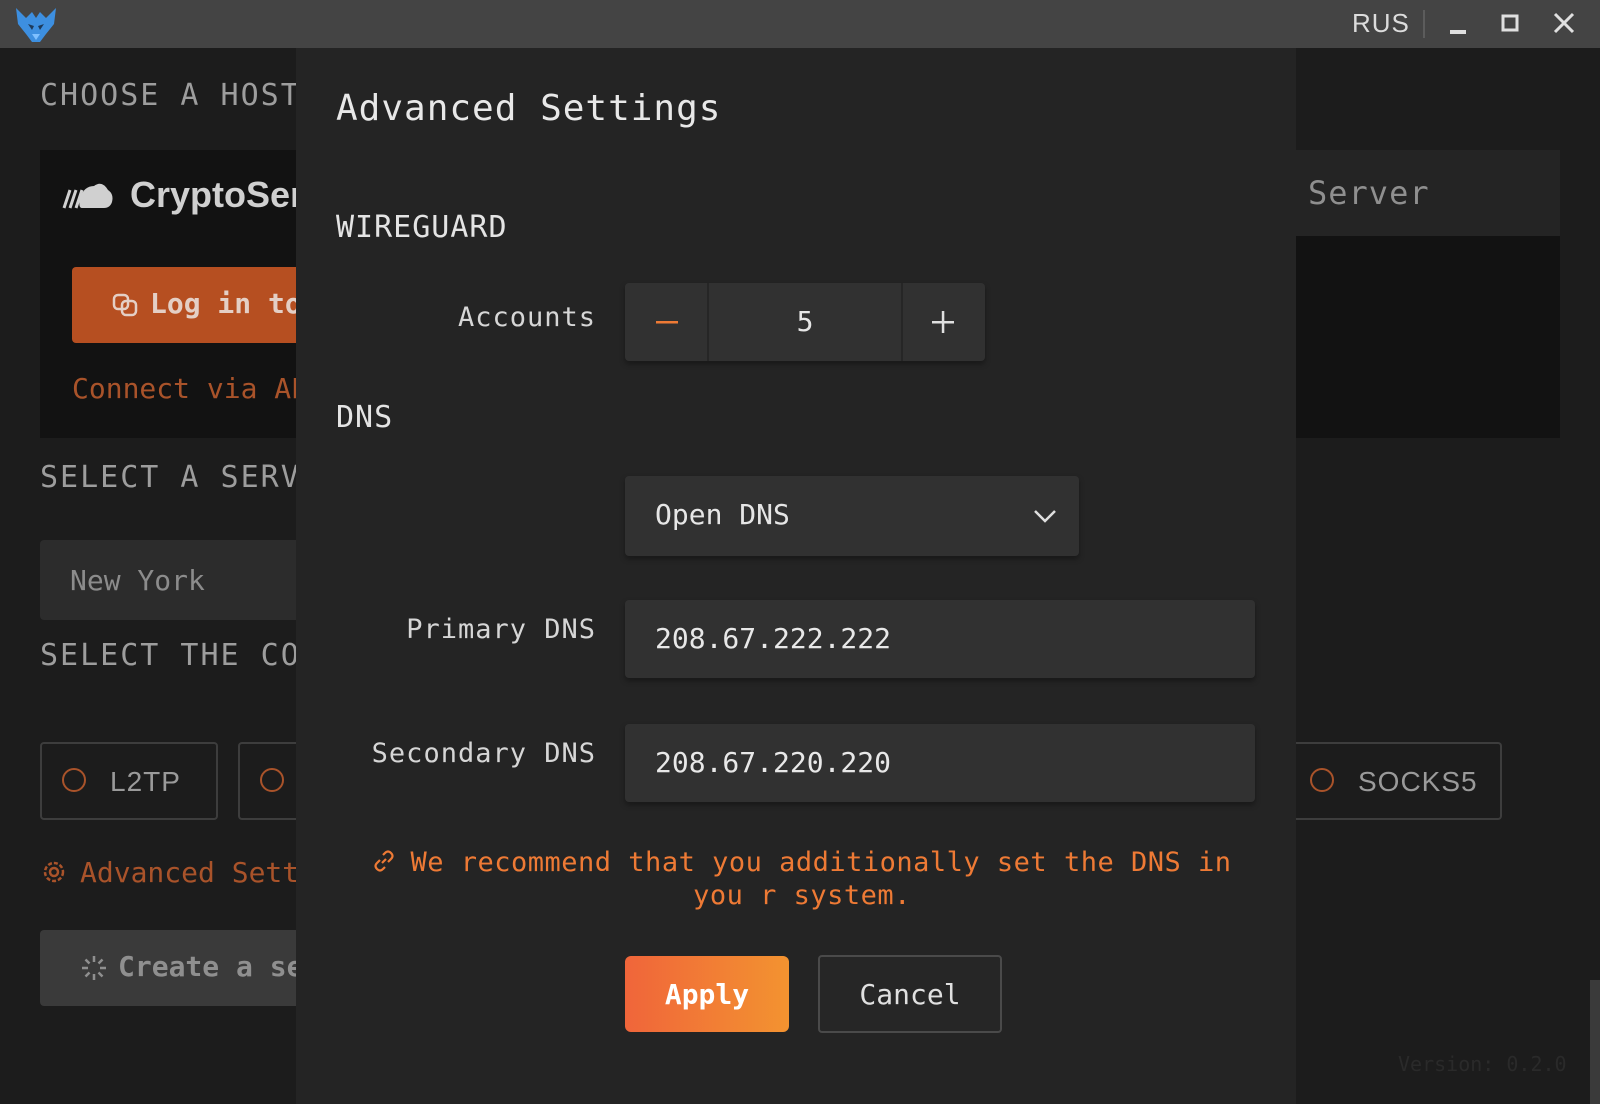 Image resolution: width=1600 pixels, height=1104 pixels. I want to click on dns-provider-select: Open DNS, so click(852, 516).